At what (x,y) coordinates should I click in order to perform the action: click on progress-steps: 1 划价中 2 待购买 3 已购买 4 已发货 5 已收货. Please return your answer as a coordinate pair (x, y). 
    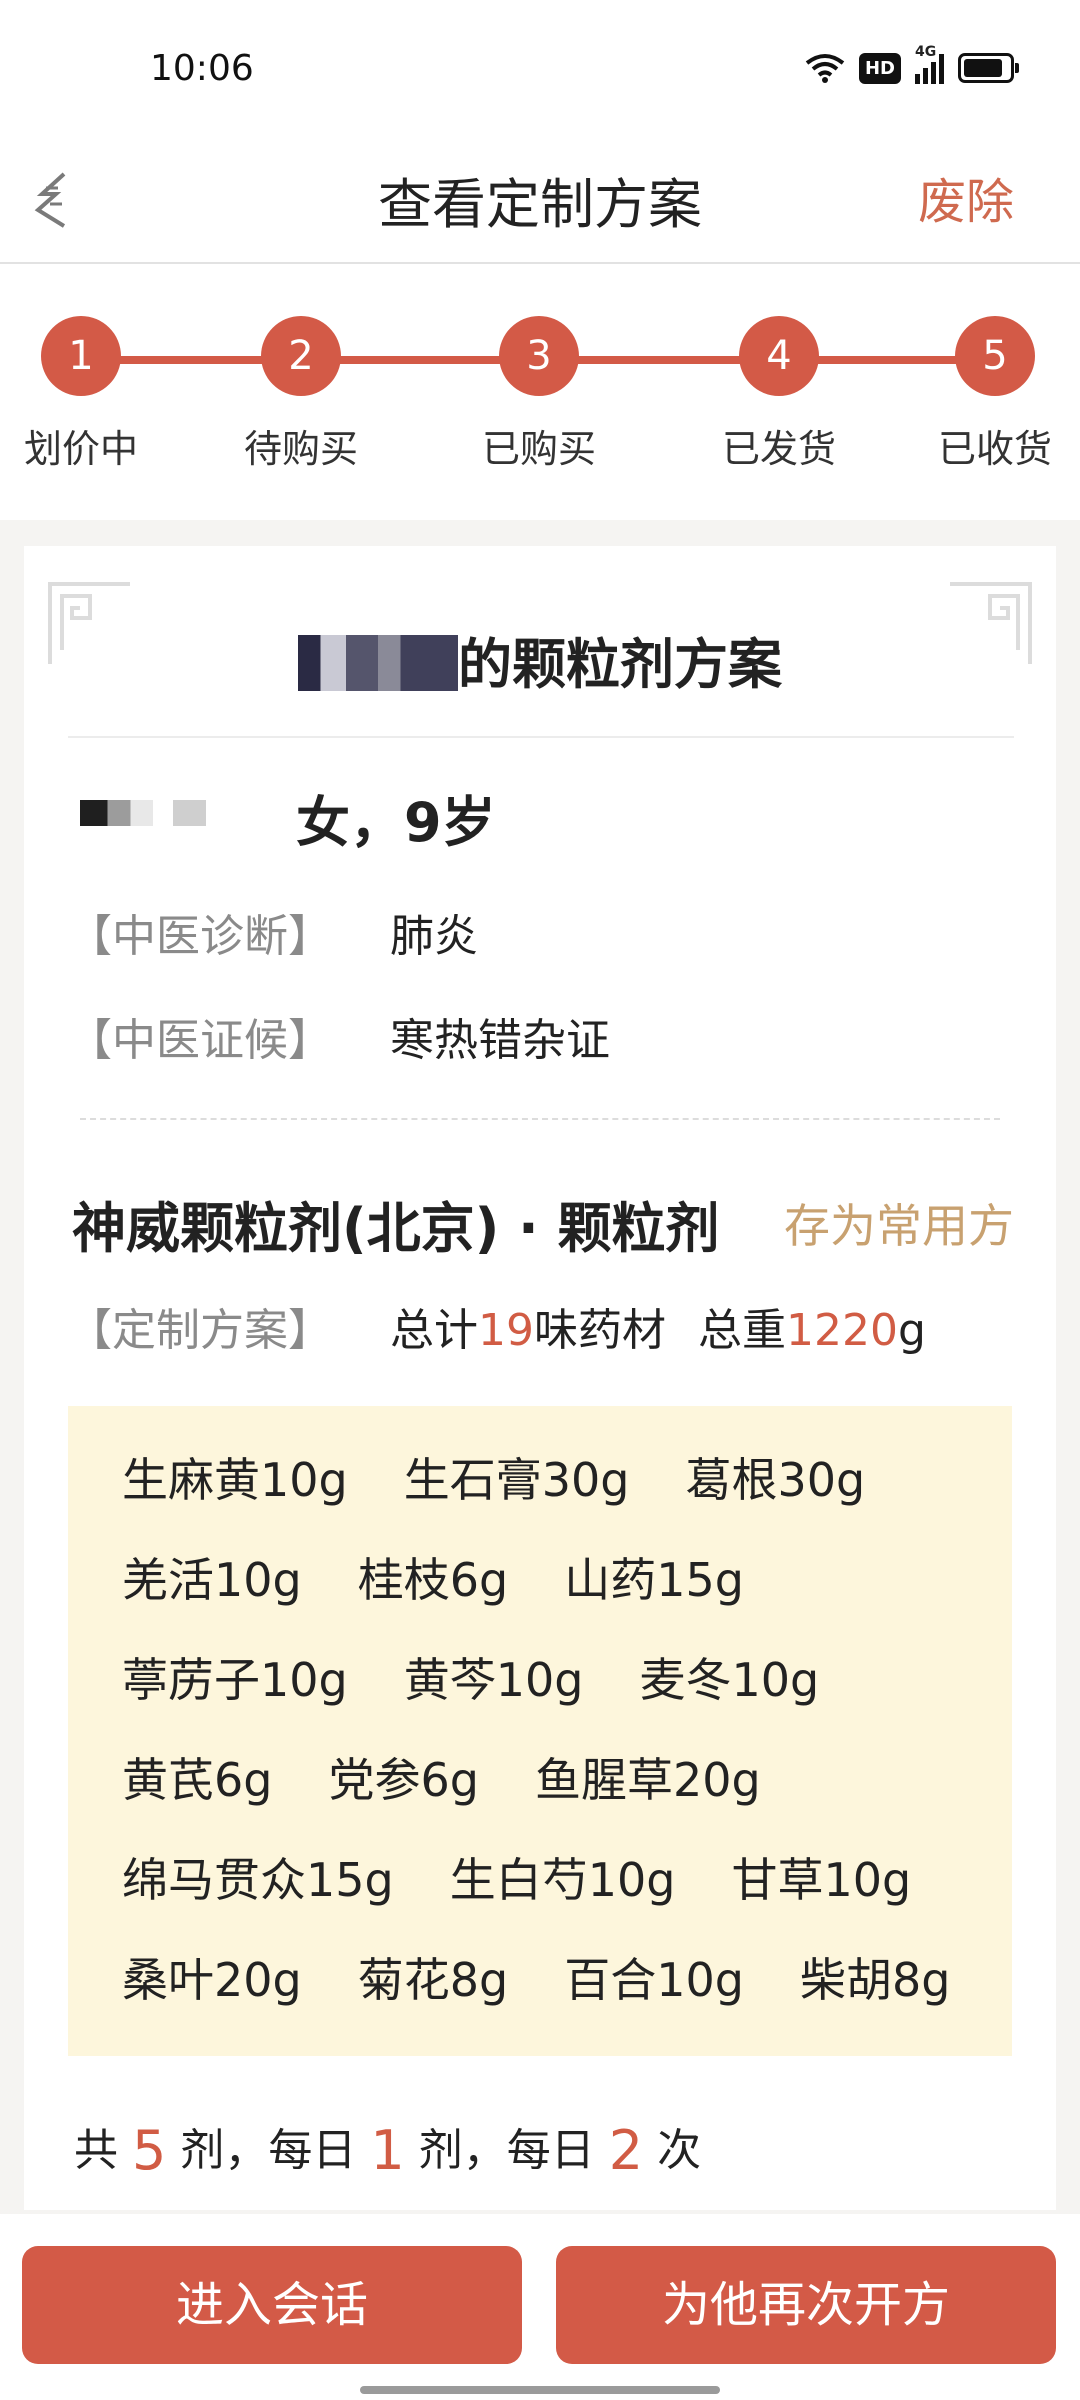
    Looking at the image, I should click on (540, 392).